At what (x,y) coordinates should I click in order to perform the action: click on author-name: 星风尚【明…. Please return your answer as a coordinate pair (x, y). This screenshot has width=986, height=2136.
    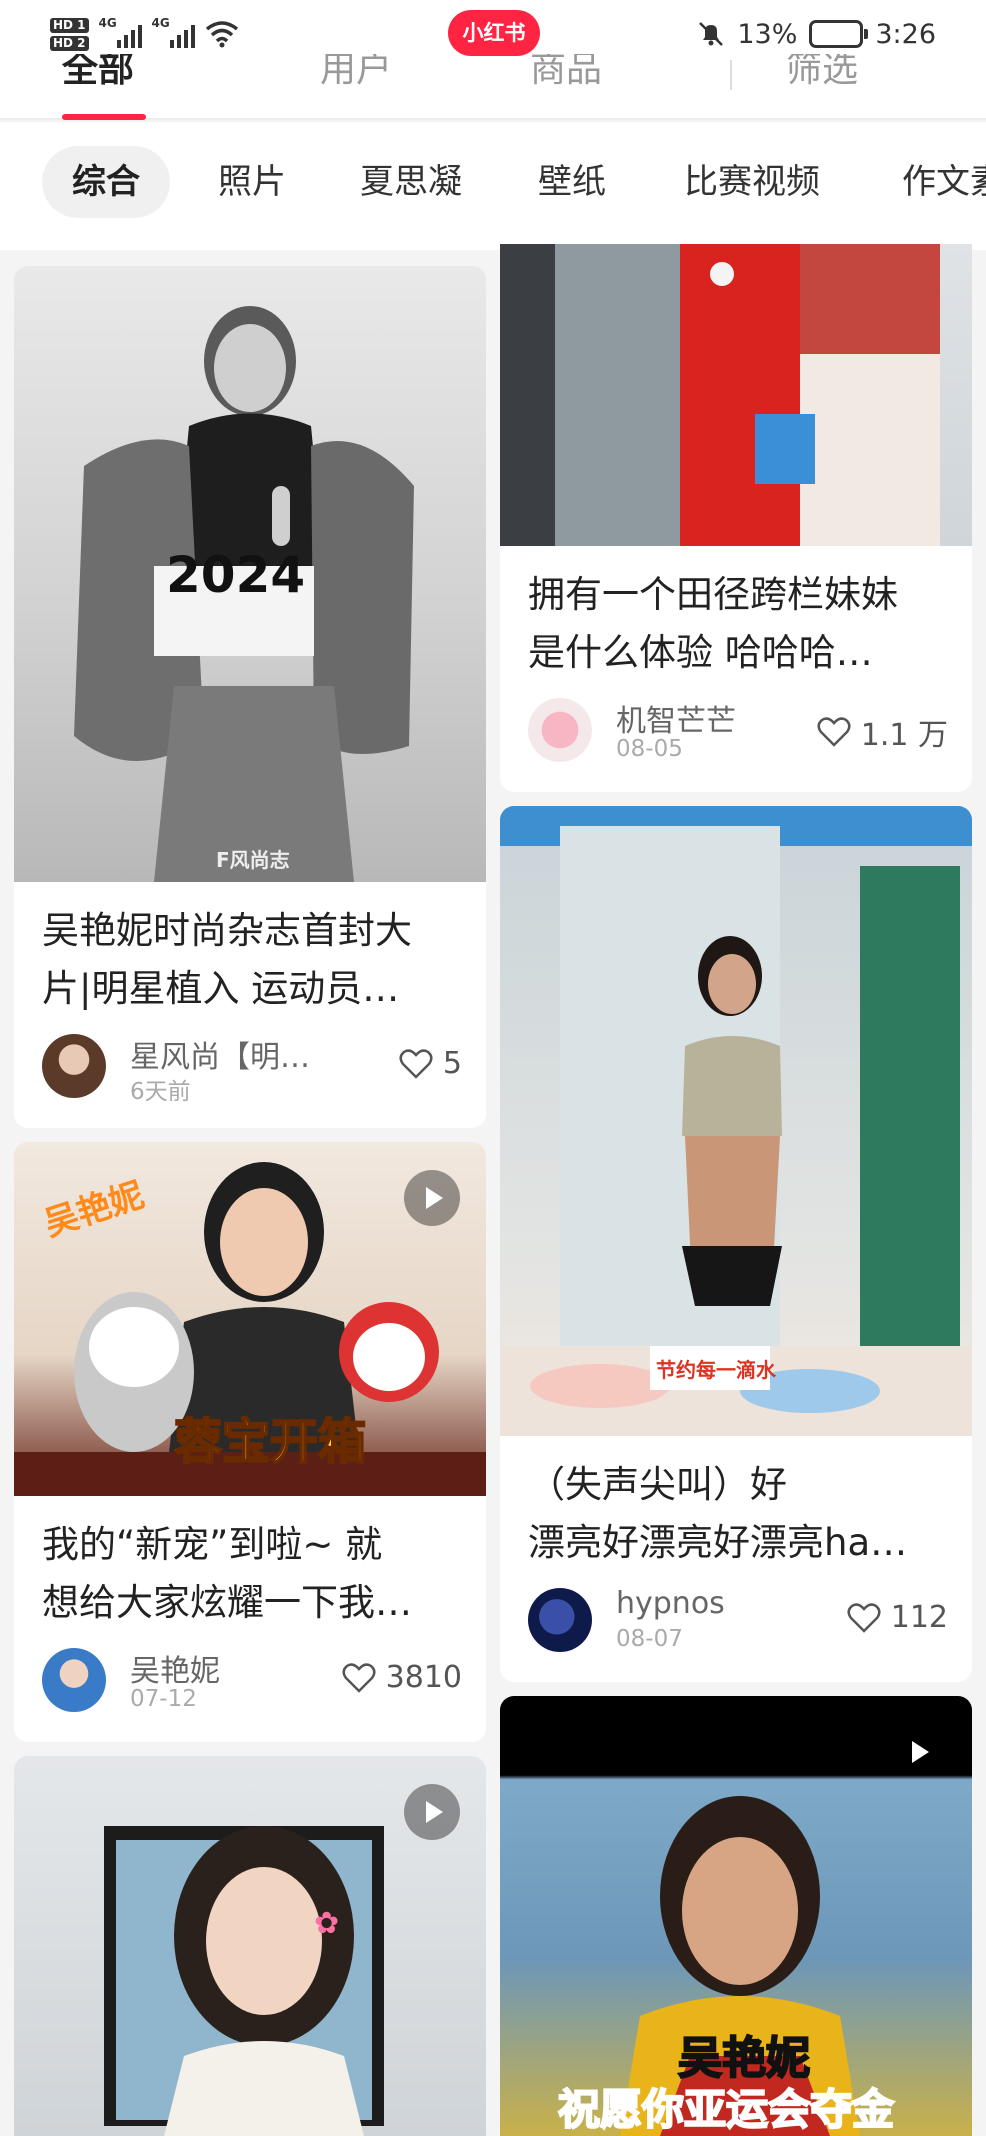
    Looking at the image, I should click on (220, 1054).